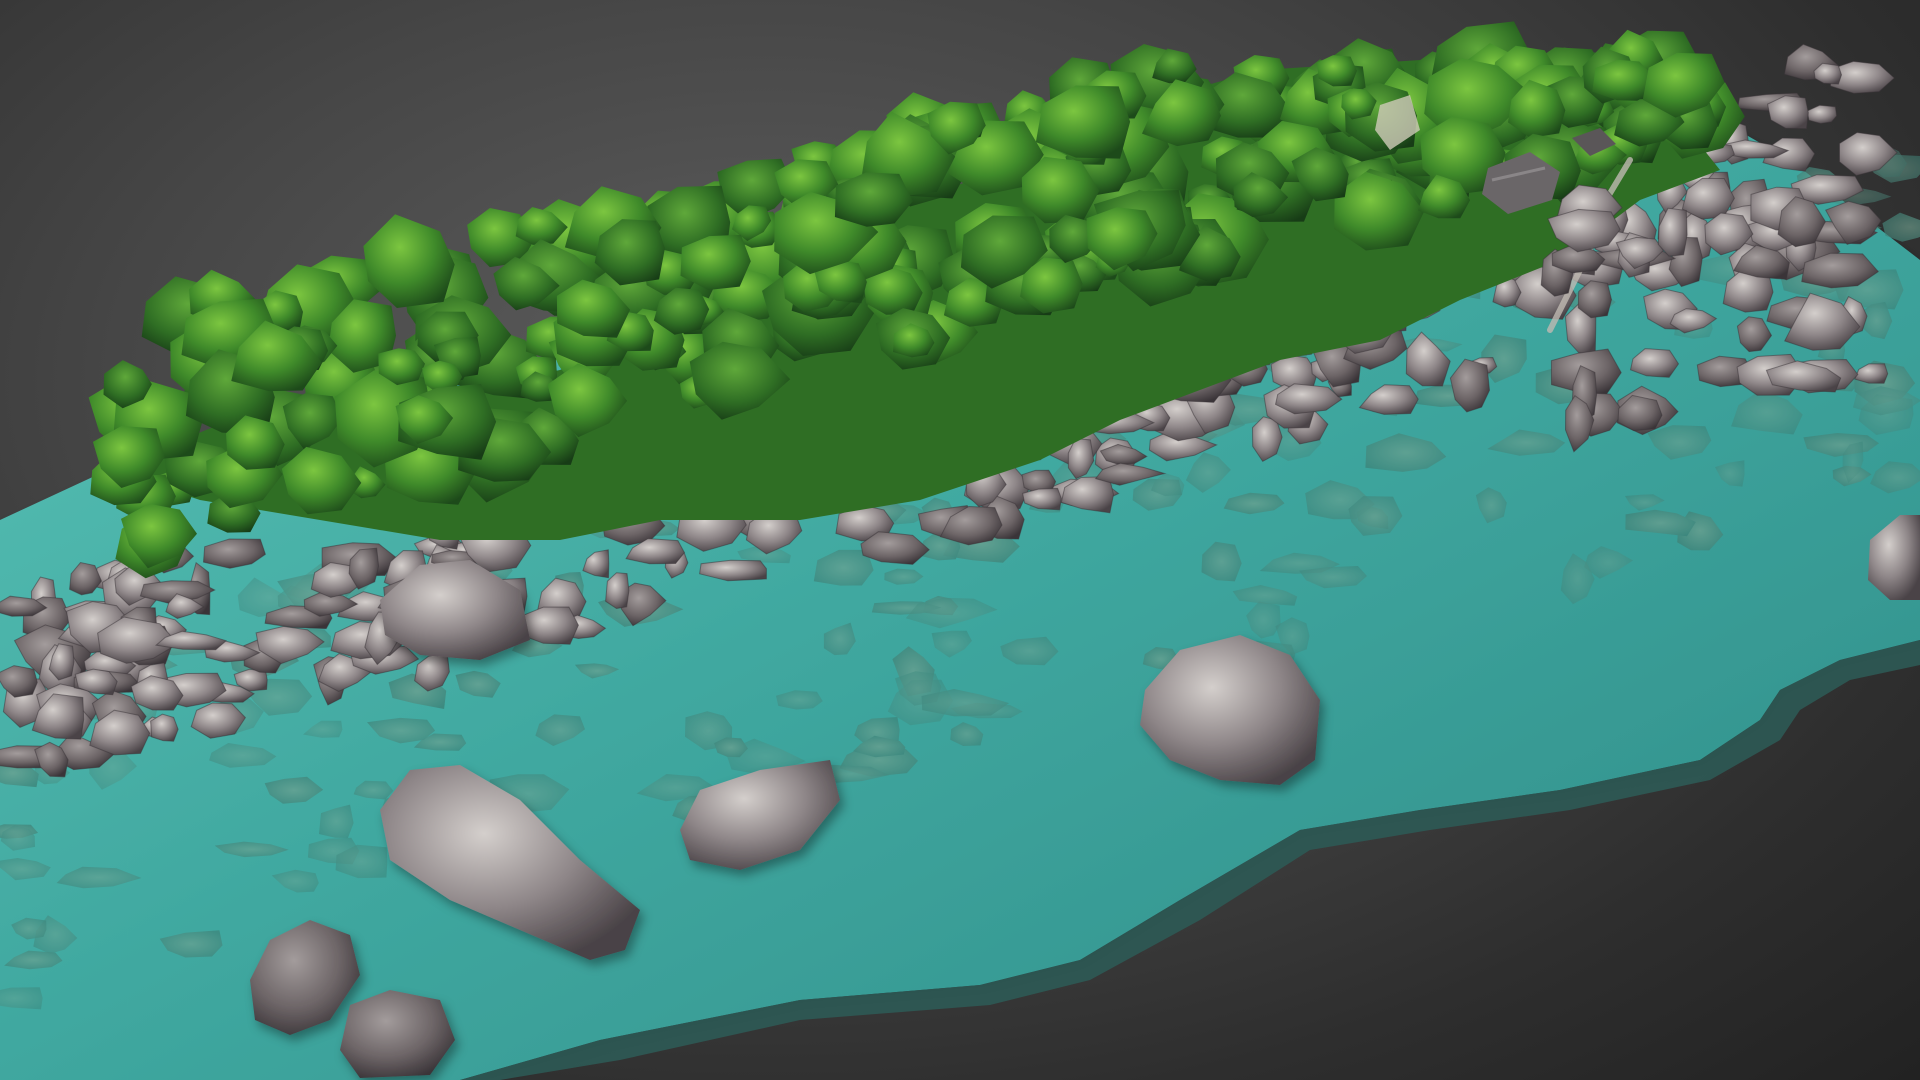  Describe the element at coordinates (21, 998) in the screenshot. I see `submerged-rock` at that location.